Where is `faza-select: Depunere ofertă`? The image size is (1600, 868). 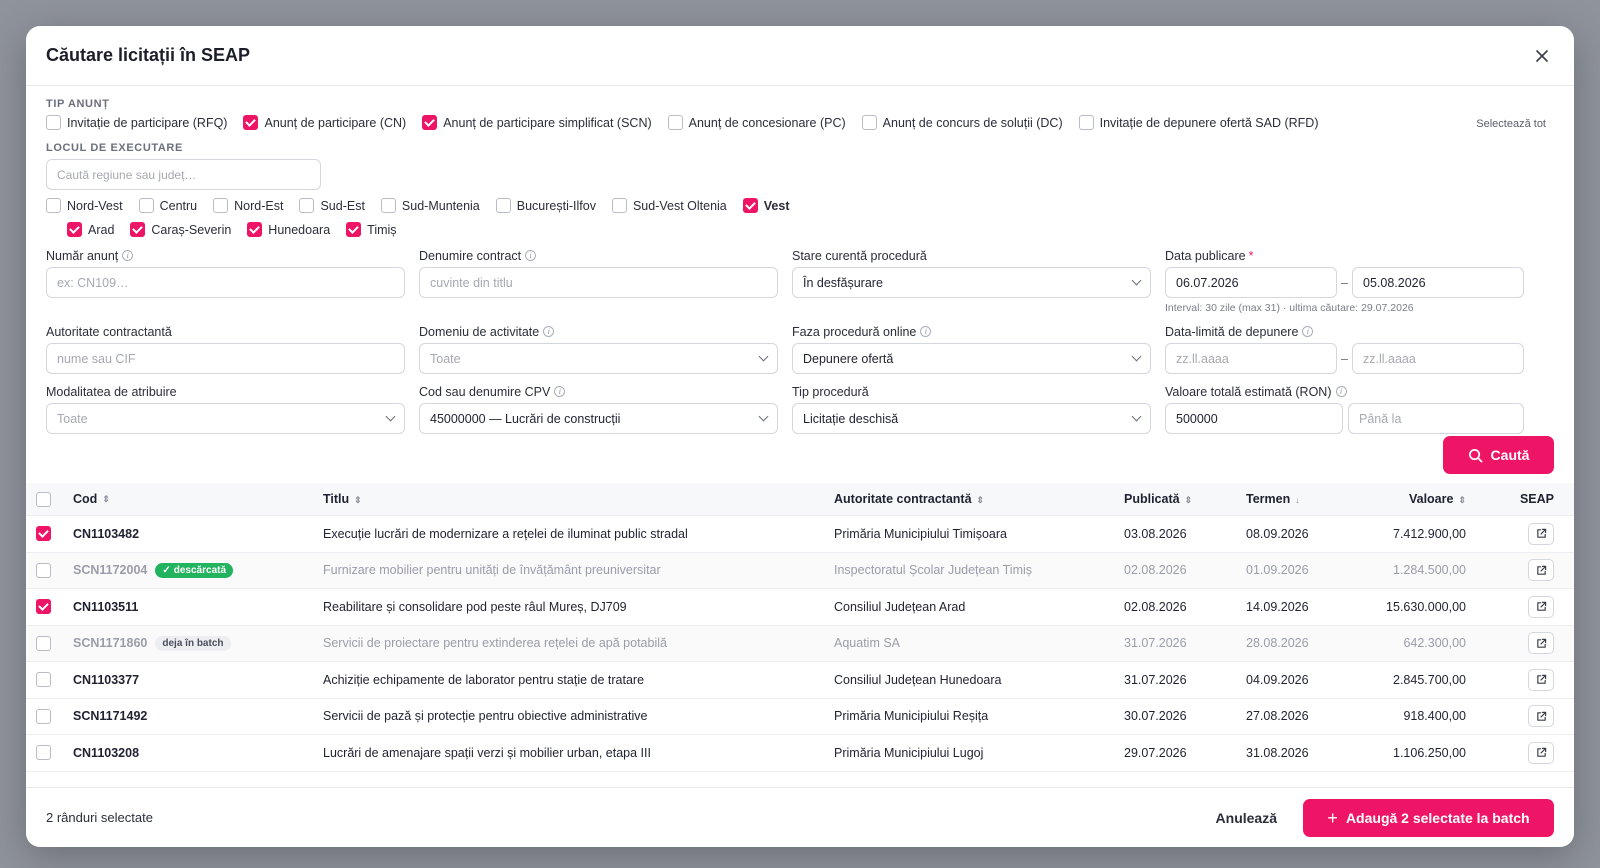 faza-select: Depunere ofertă is located at coordinates (971, 358).